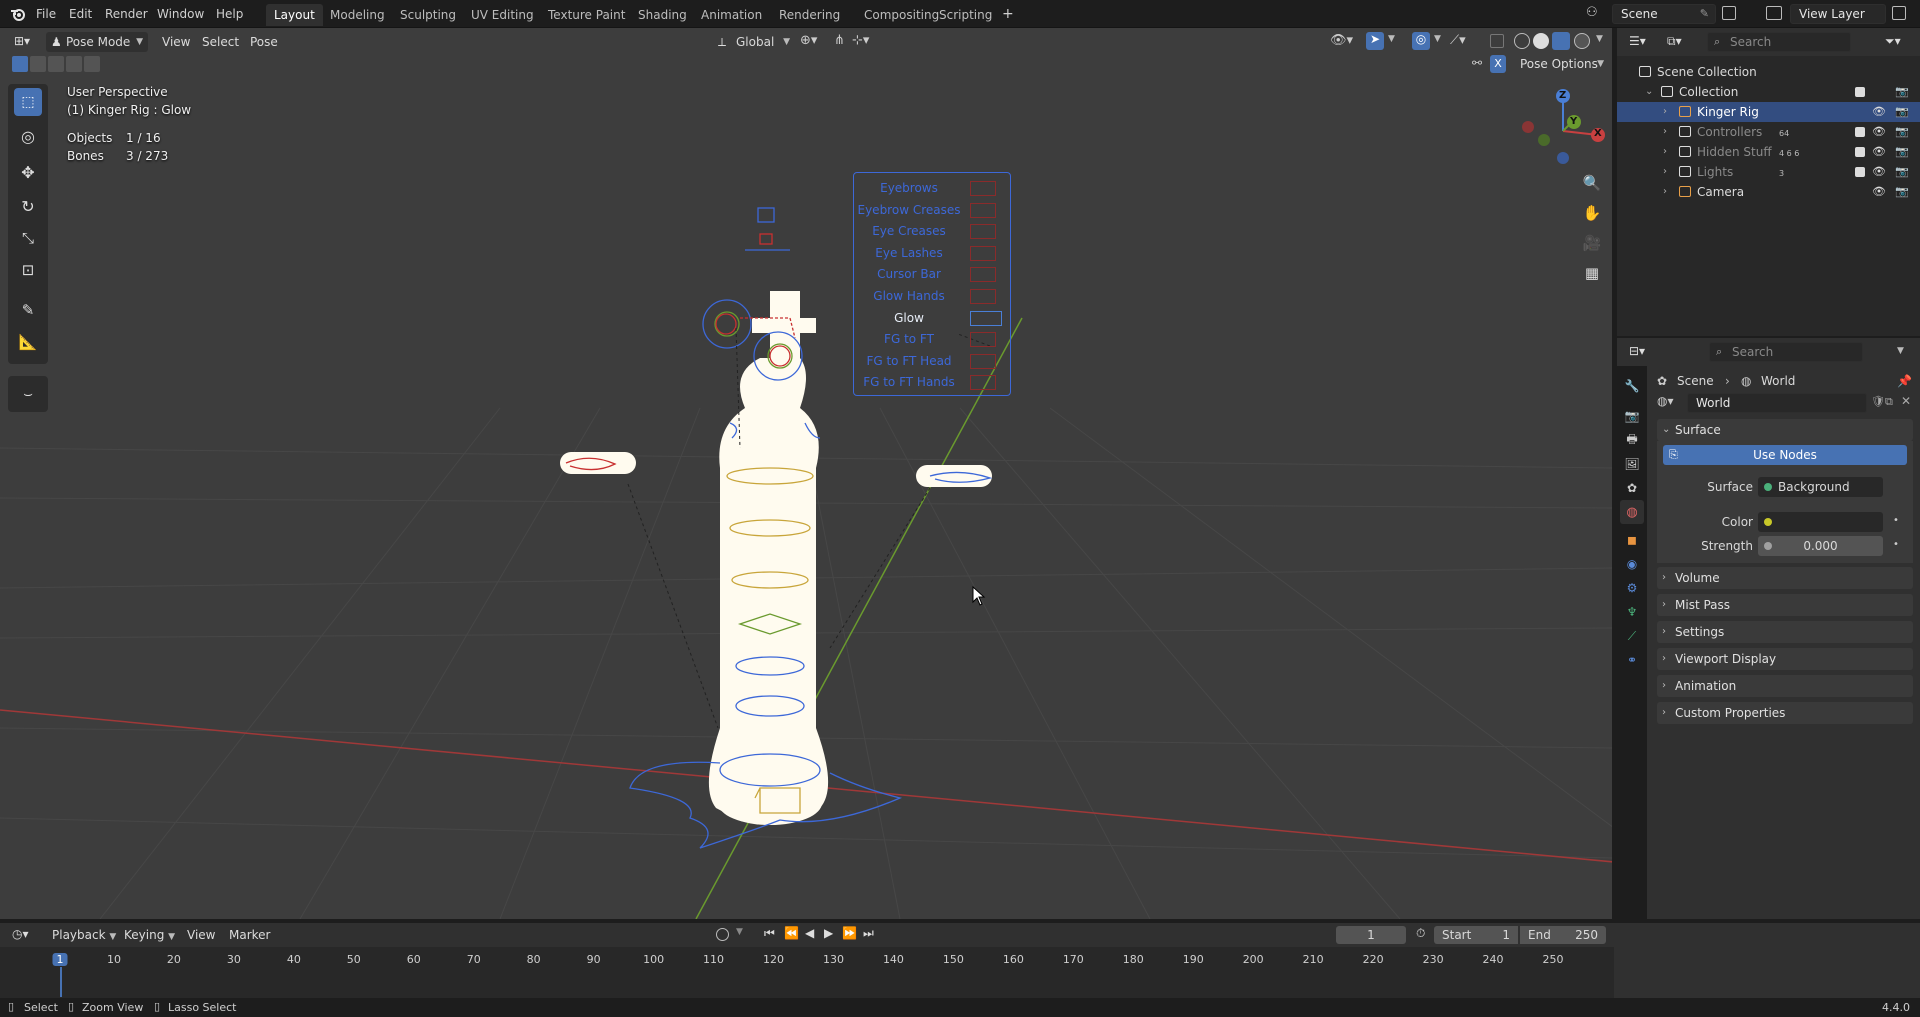 The height and width of the screenshot is (1017, 1920). I want to click on widget-label-row: Glow Hands, so click(932, 296).